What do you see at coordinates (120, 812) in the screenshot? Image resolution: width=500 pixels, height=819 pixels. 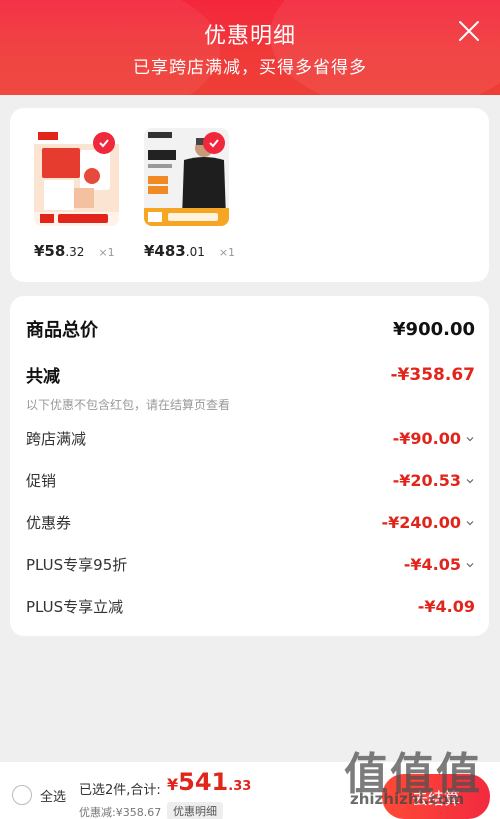 I see `discount-total: 优惠减:¥358.67` at bounding box center [120, 812].